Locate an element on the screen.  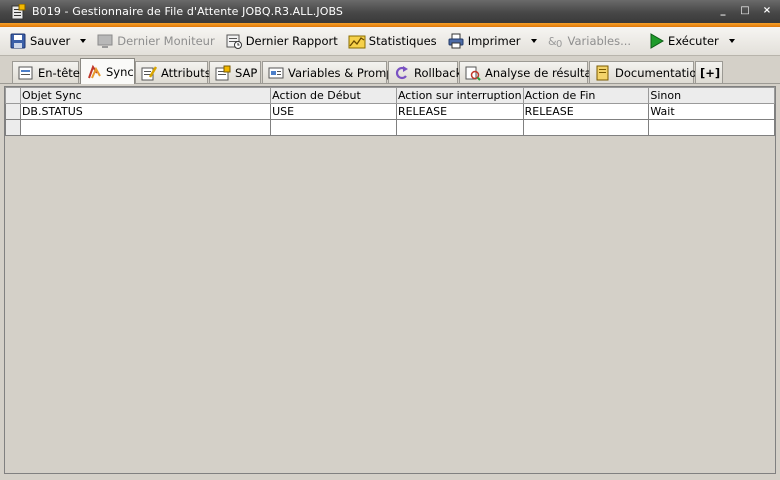
execute-button: Exécuter is located at coordinates (683, 41).